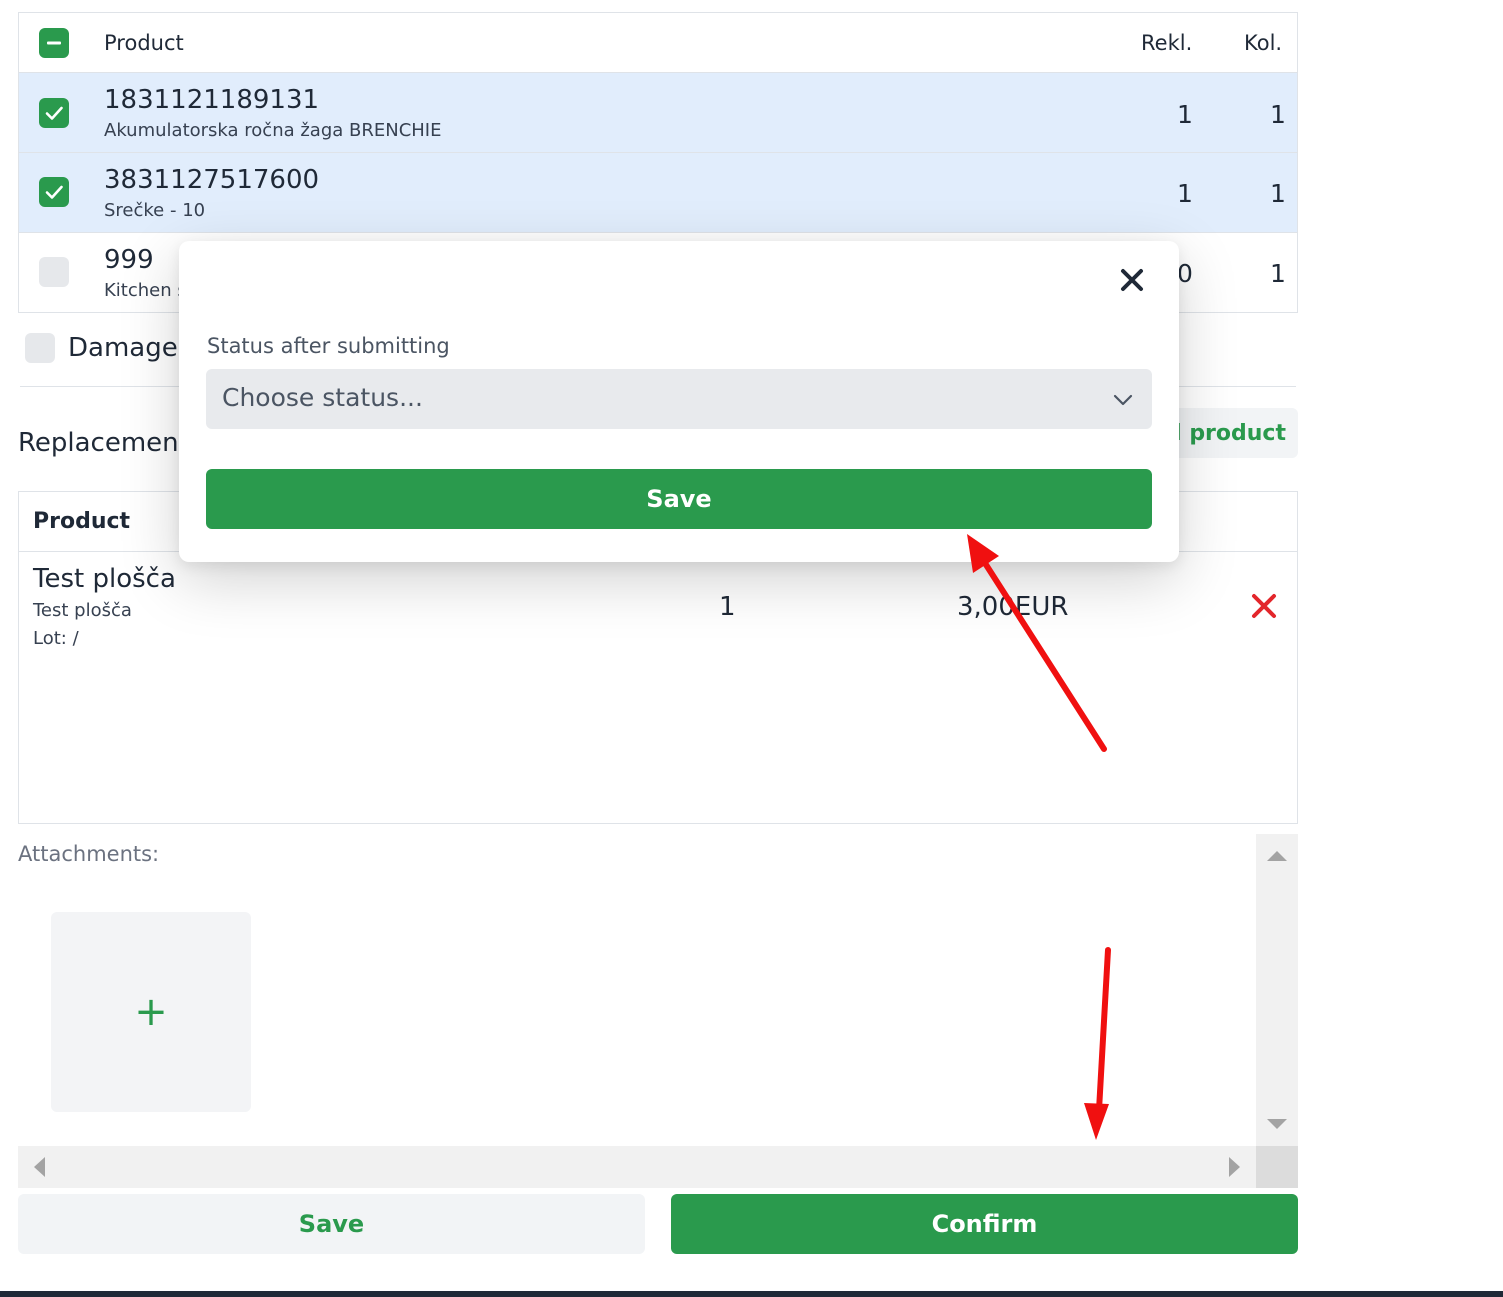  What do you see at coordinates (82, 610) in the screenshot?
I see `replacement-subtitle: Test plošča` at bounding box center [82, 610].